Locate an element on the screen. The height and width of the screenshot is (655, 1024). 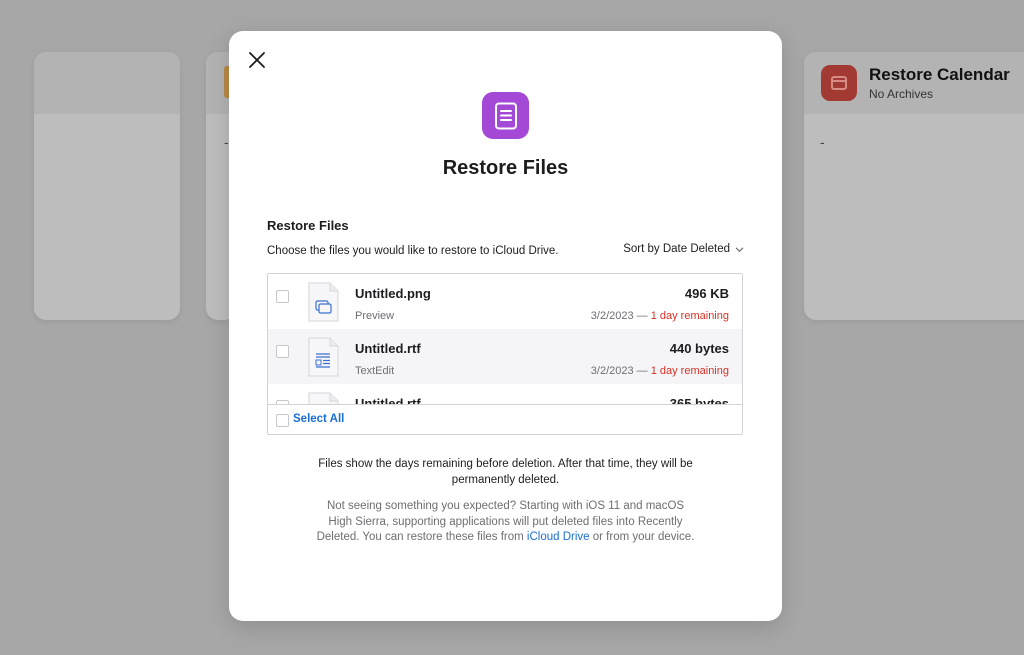
sort-dropdown: Sort by Date Deleted is located at coordinates (683, 249).